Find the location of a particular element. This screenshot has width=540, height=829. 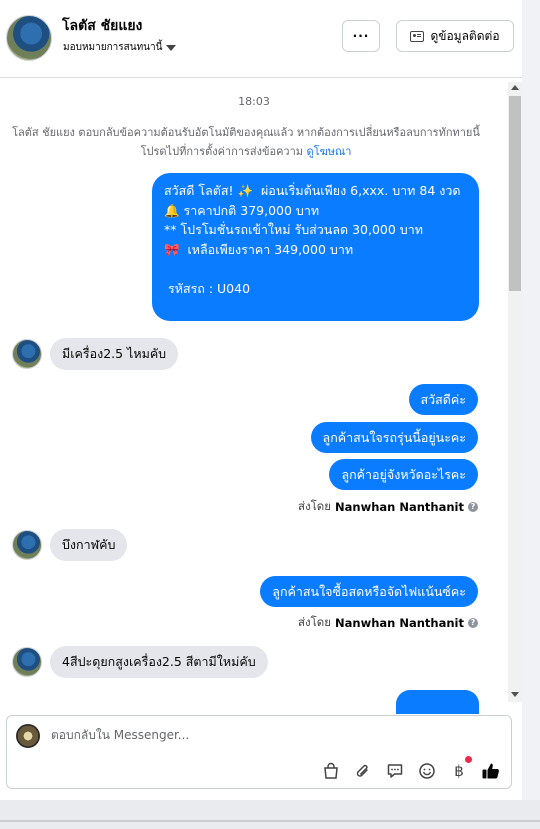

page-avatar is located at coordinates (28, 736).